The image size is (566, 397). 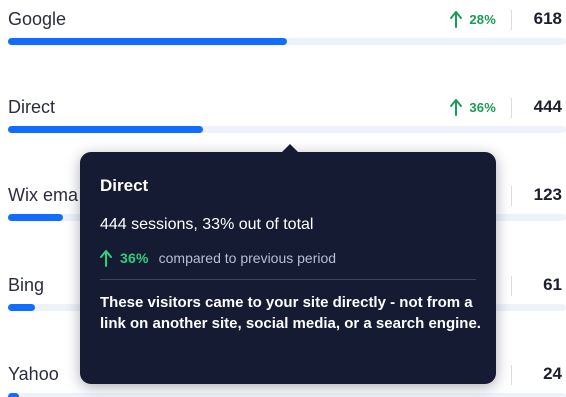 I want to click on tooltip-divider, so click(x=288, y=279).